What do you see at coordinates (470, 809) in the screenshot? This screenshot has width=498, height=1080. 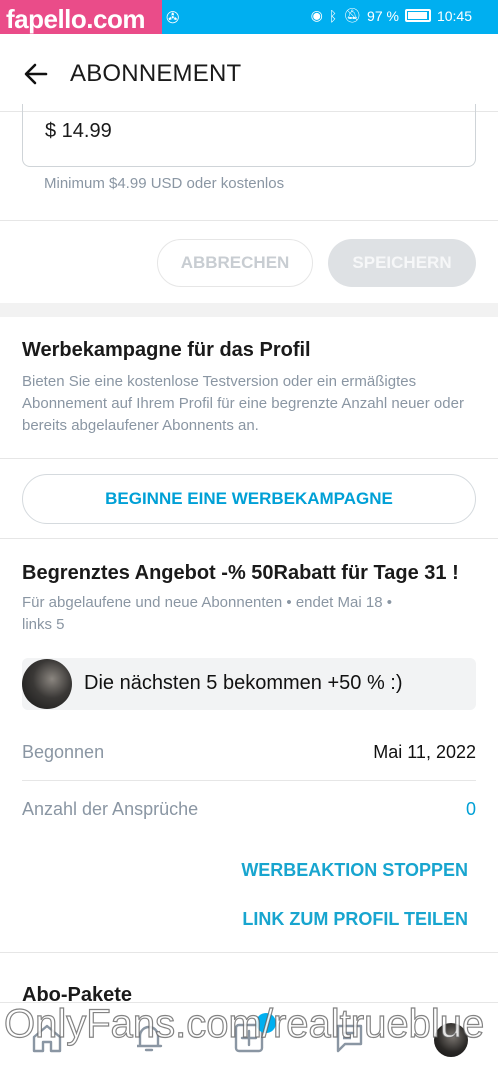 I see `claims-value: 0` at bounding box center [470, 809].